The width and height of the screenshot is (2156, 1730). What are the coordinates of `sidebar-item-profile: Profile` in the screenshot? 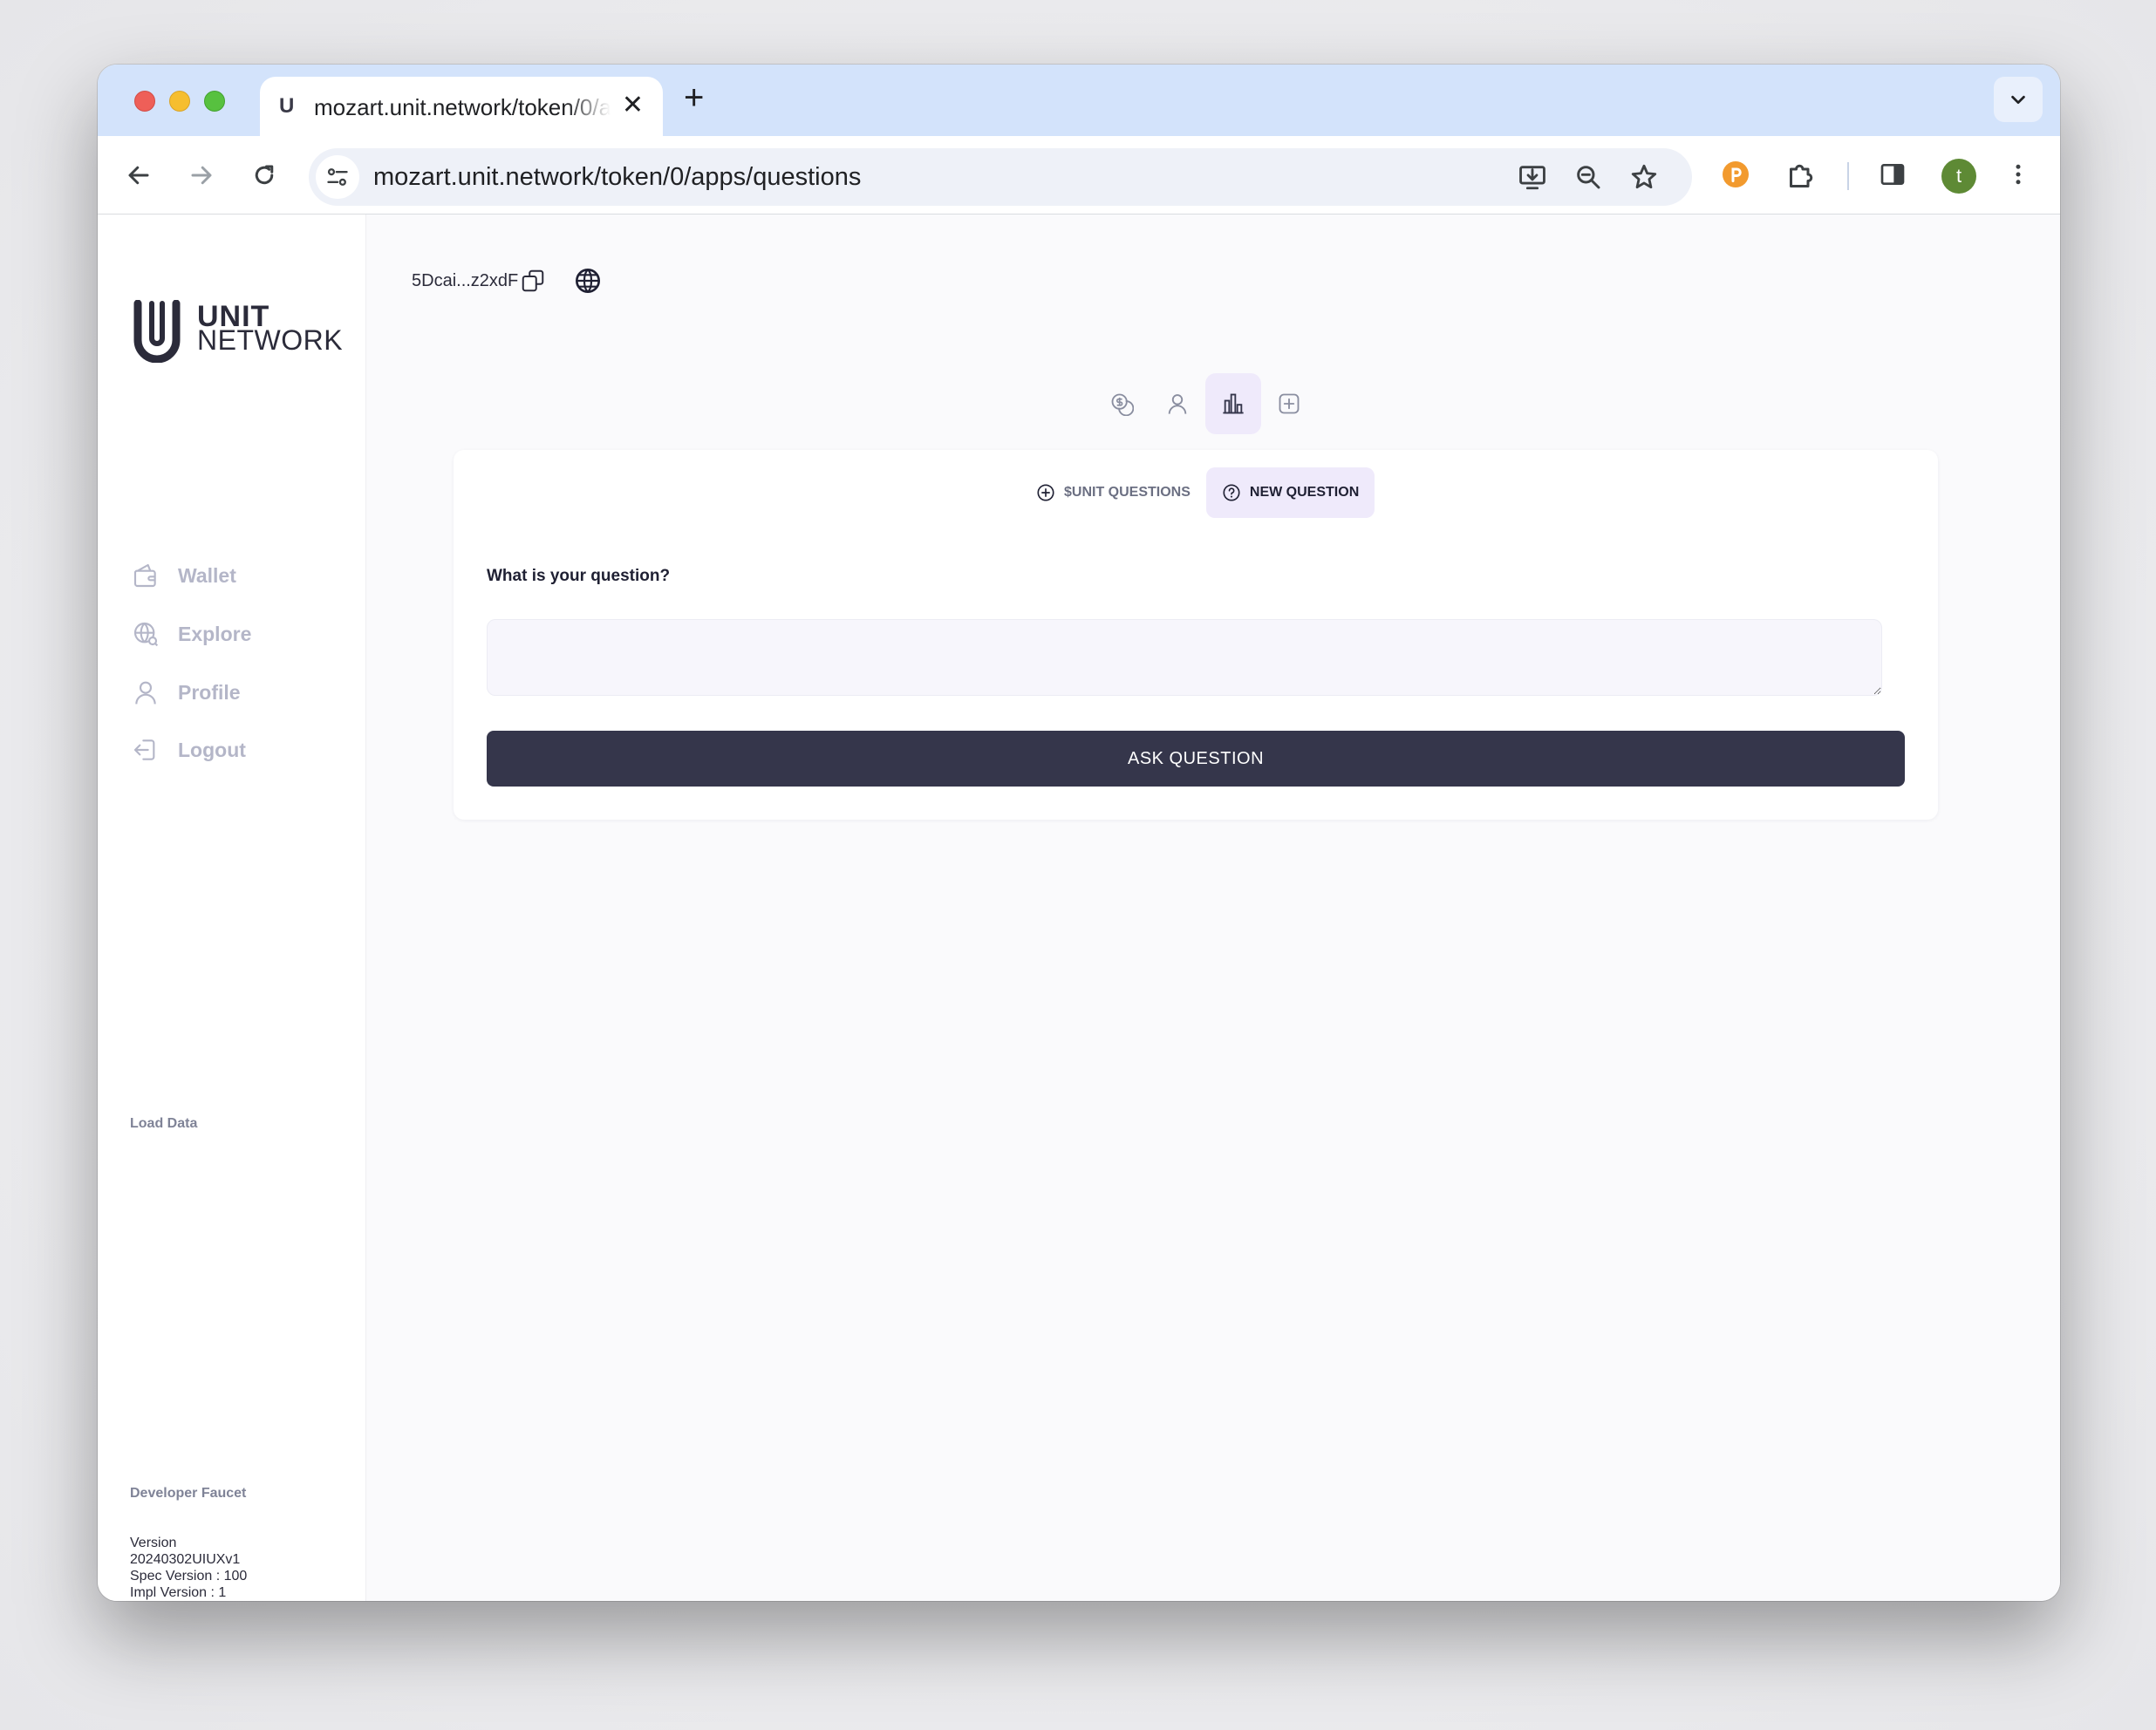 It's located at (186, 692).